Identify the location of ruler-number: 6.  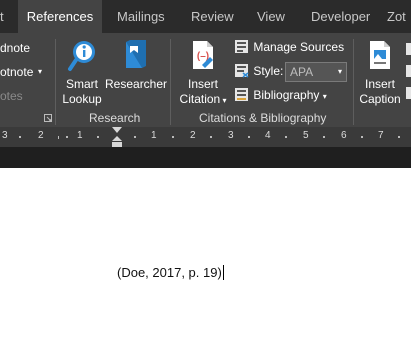
(344, 135).